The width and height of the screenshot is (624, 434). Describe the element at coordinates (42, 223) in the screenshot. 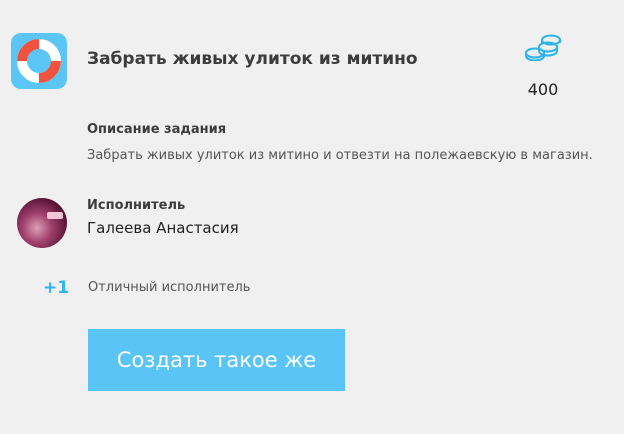

I see `avatar` at that location.